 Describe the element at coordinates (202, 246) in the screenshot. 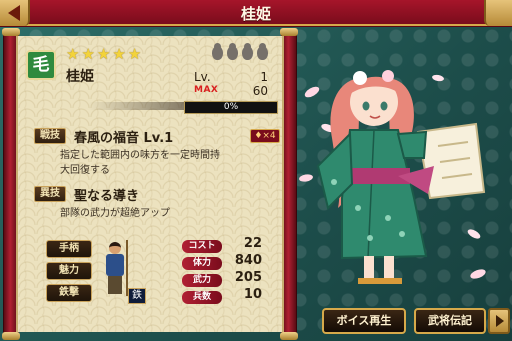

I see `stat-label-cost: コスト` at that location.